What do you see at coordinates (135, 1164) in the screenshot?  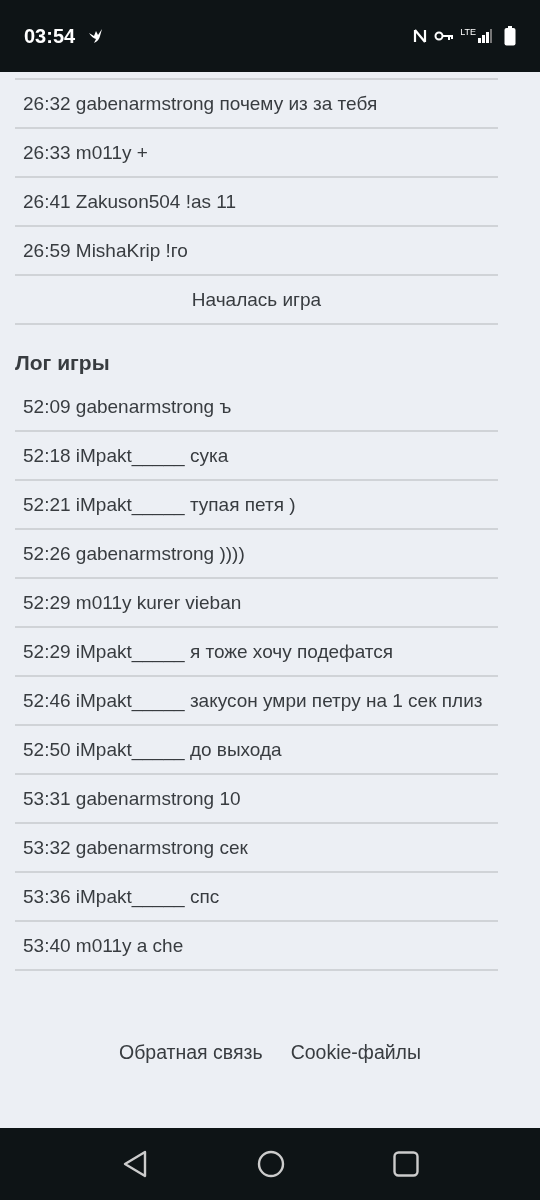 I see `back-icon` at bounding box center [135, 1164].